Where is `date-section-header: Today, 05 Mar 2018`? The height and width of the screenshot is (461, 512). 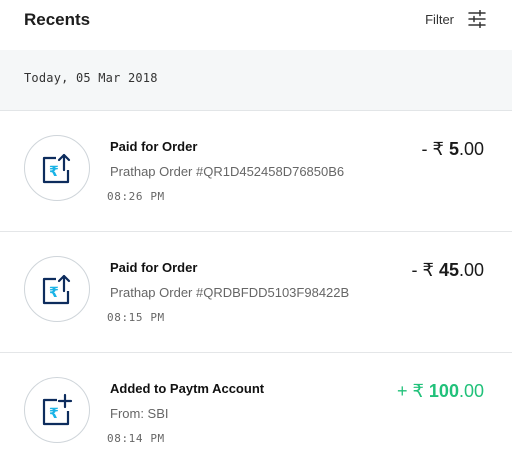
date-section-header: Today, 05 Mar 2018 is located at coordinates (256, 80).